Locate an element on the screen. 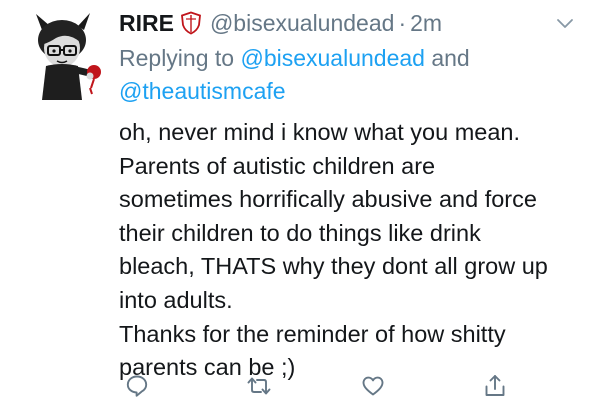 The height and width of the screenshot is (417, 600). tweet-text-line: their children to do things like drink is located at coordinates (300, 232).